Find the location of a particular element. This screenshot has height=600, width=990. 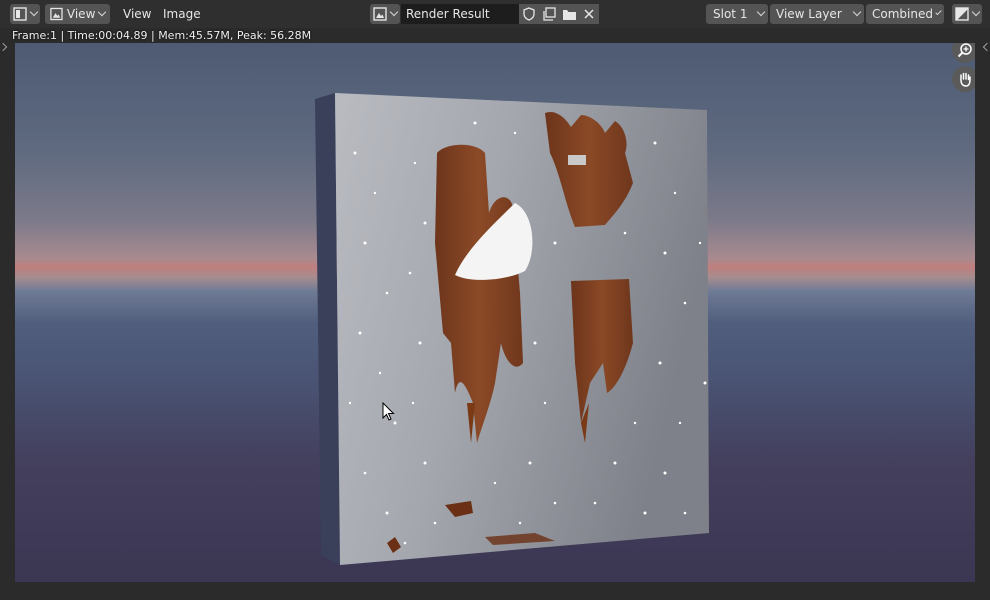

close-icon is located at coordinates (589, 14).